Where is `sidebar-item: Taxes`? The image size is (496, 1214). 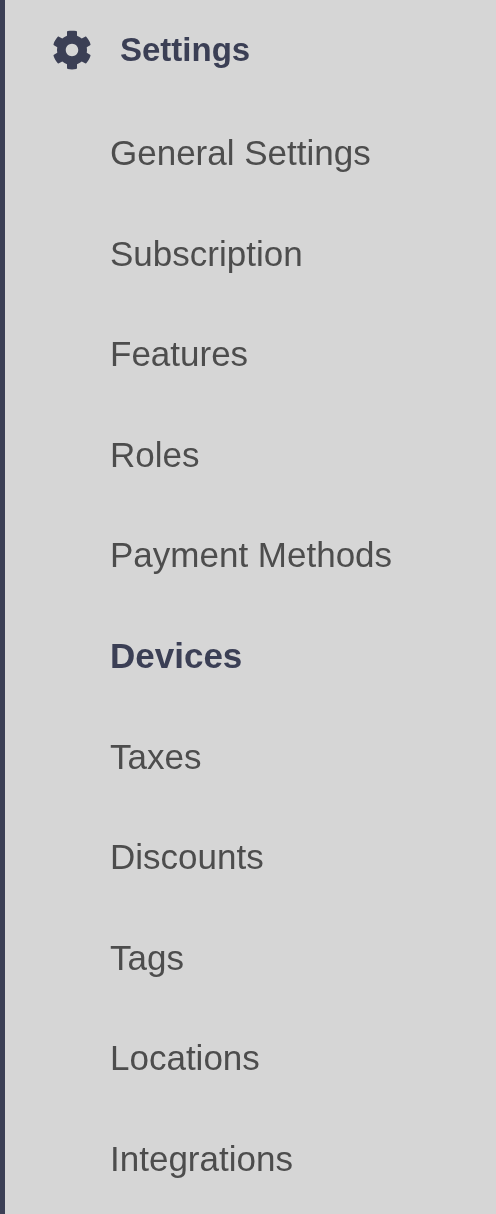 sidebar-item: Taxes is located at coordinates (156, 757).